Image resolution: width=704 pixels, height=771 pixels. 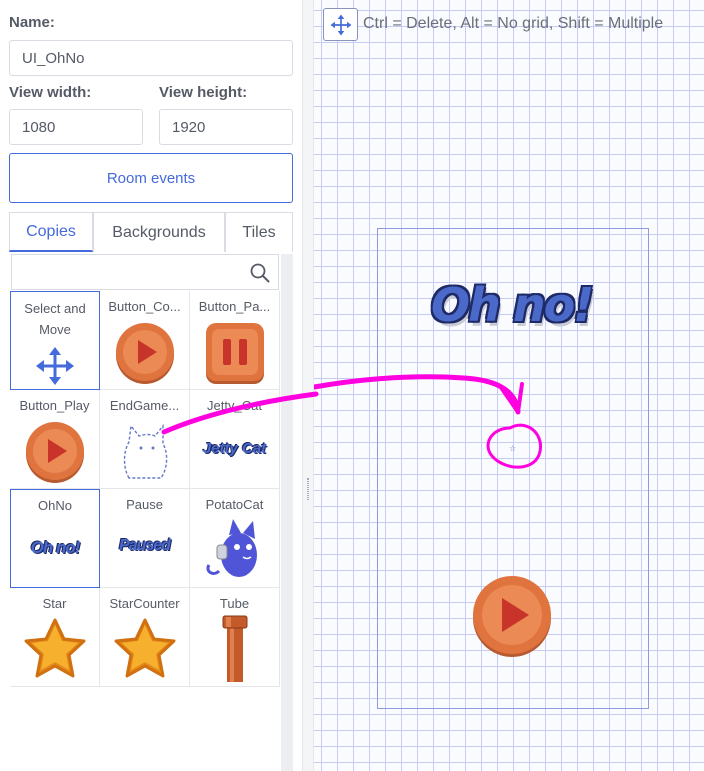 I want to click on template-name: Tube, so click(x=234, y=603).